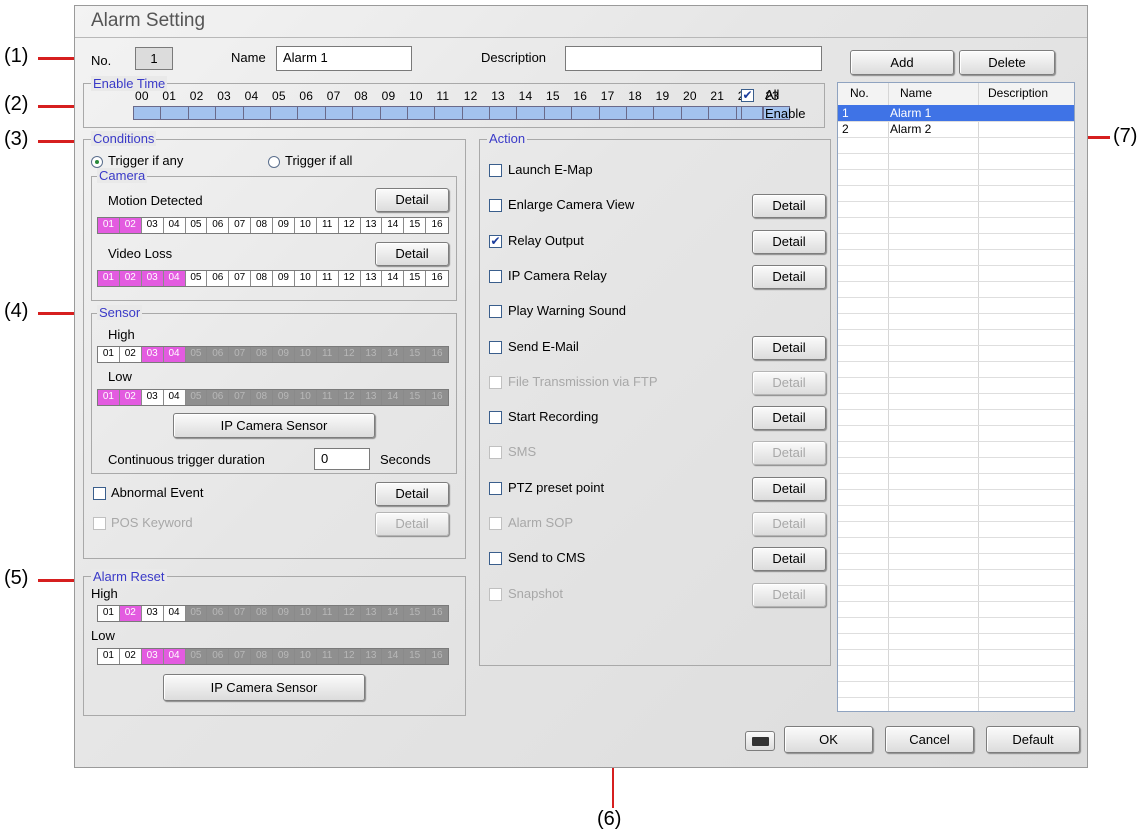 This screenshot has height=837, width=1146. Describe the element at coordinates (274, 425) in the screenshot. I see `sensor-ip-camera-sensor-button: IP Camera Sensor` at that location.